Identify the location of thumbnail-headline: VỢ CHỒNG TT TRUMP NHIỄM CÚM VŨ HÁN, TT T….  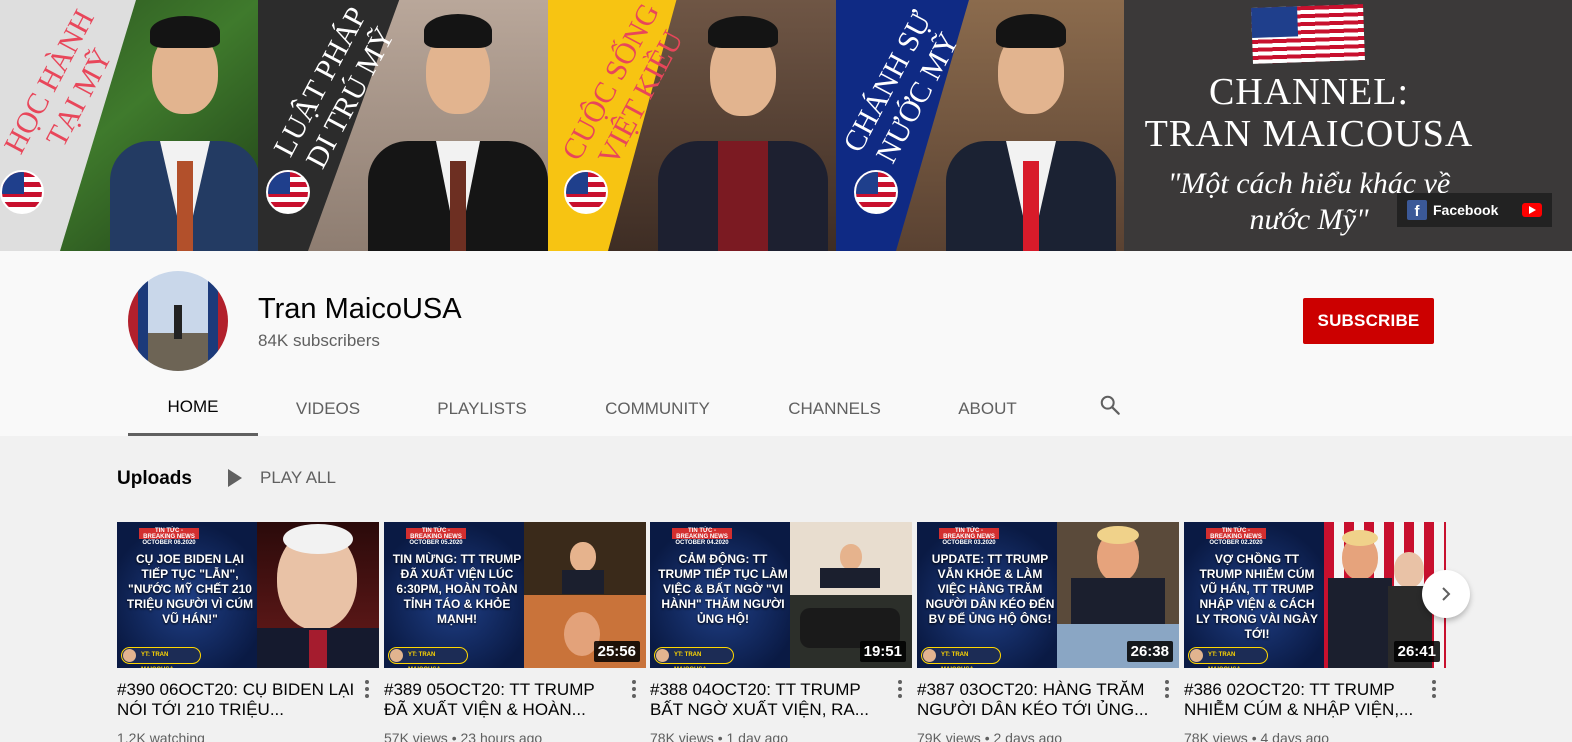
(1257, 596).